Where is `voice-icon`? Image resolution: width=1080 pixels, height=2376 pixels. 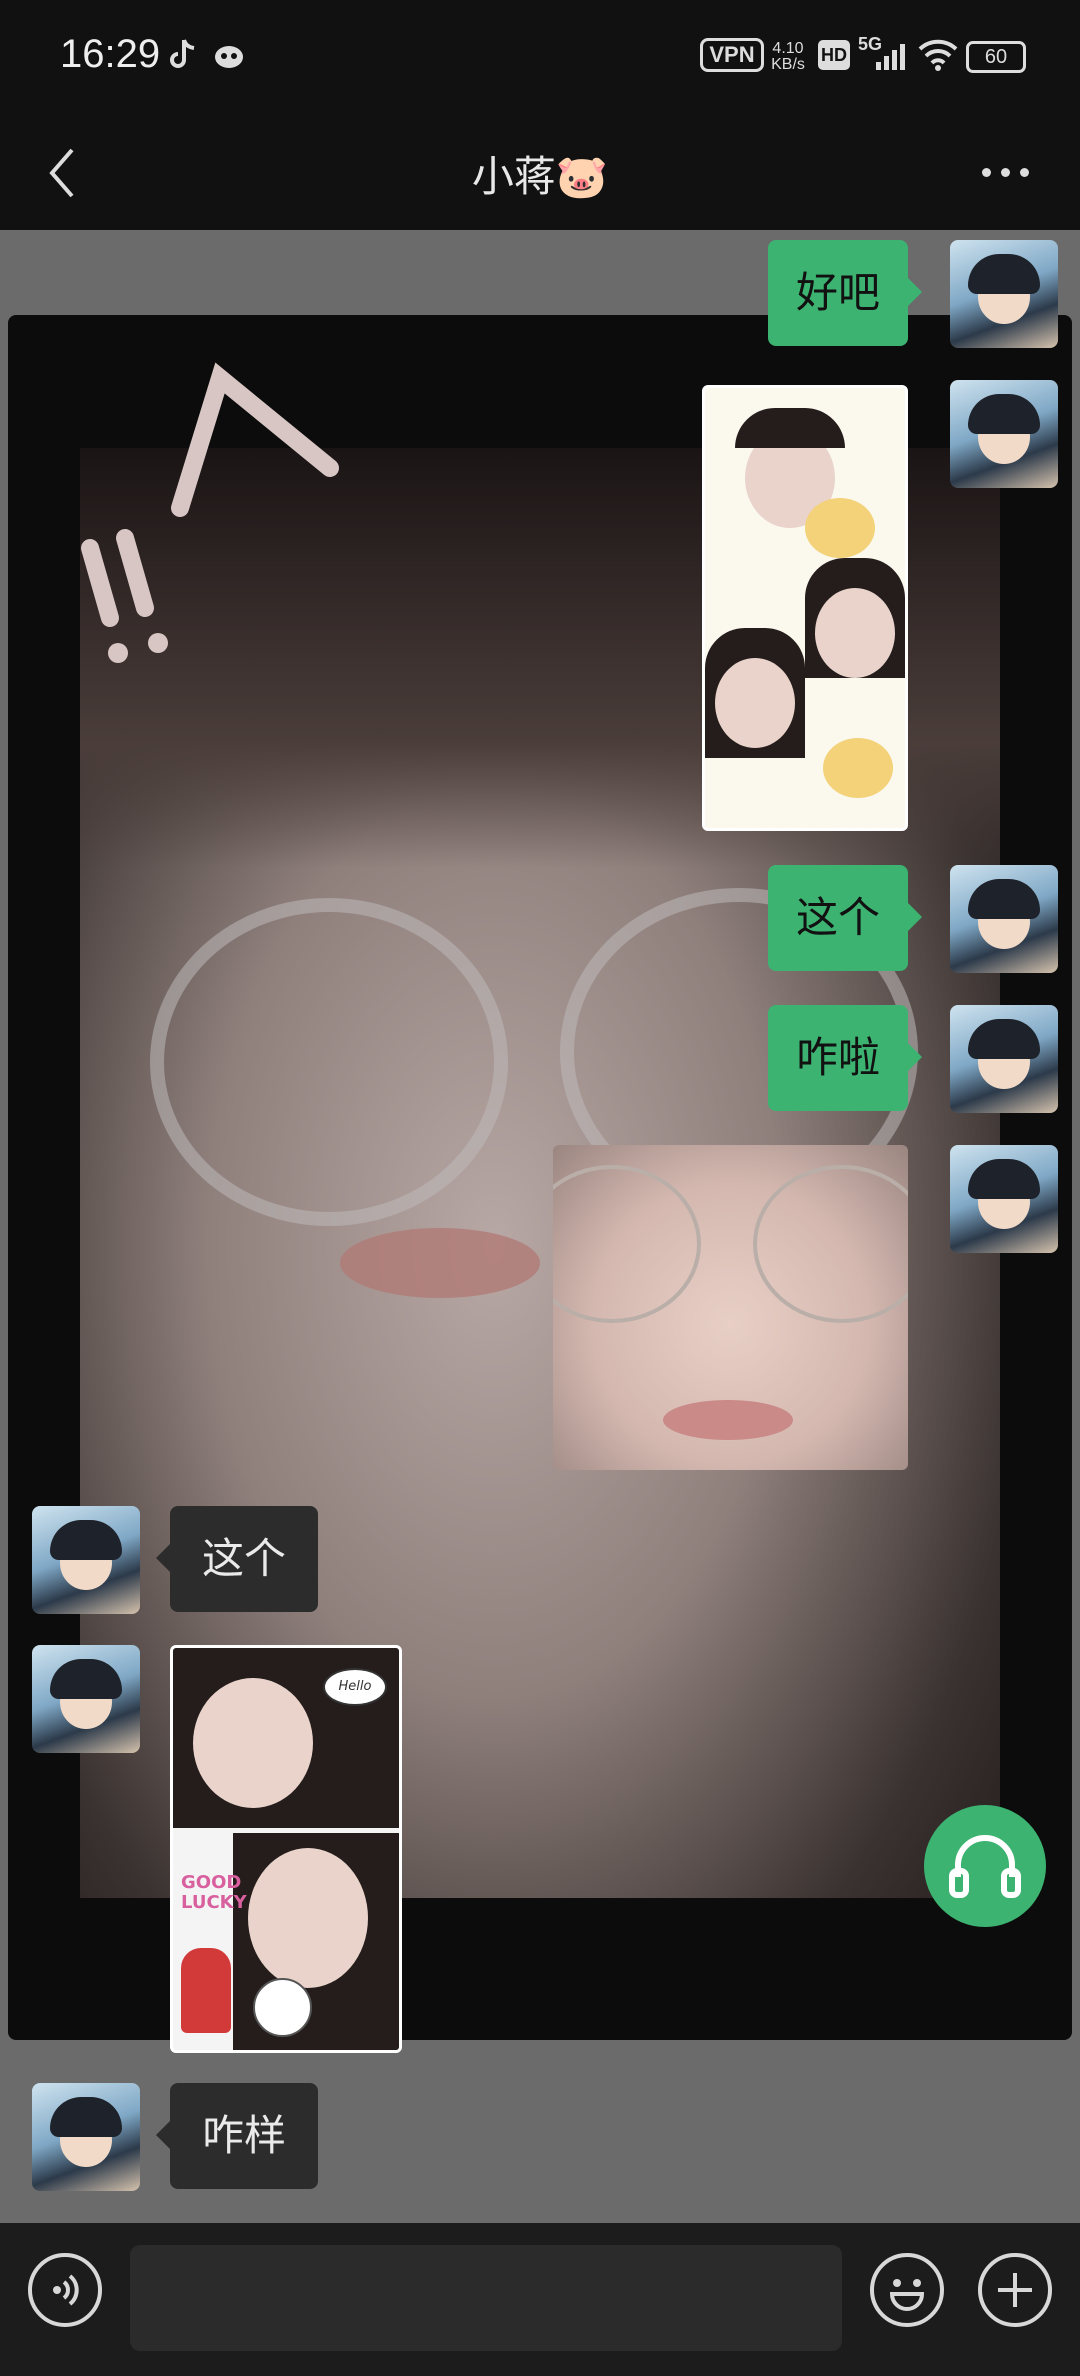
voice-icon is located at coordinates (66, 2290).